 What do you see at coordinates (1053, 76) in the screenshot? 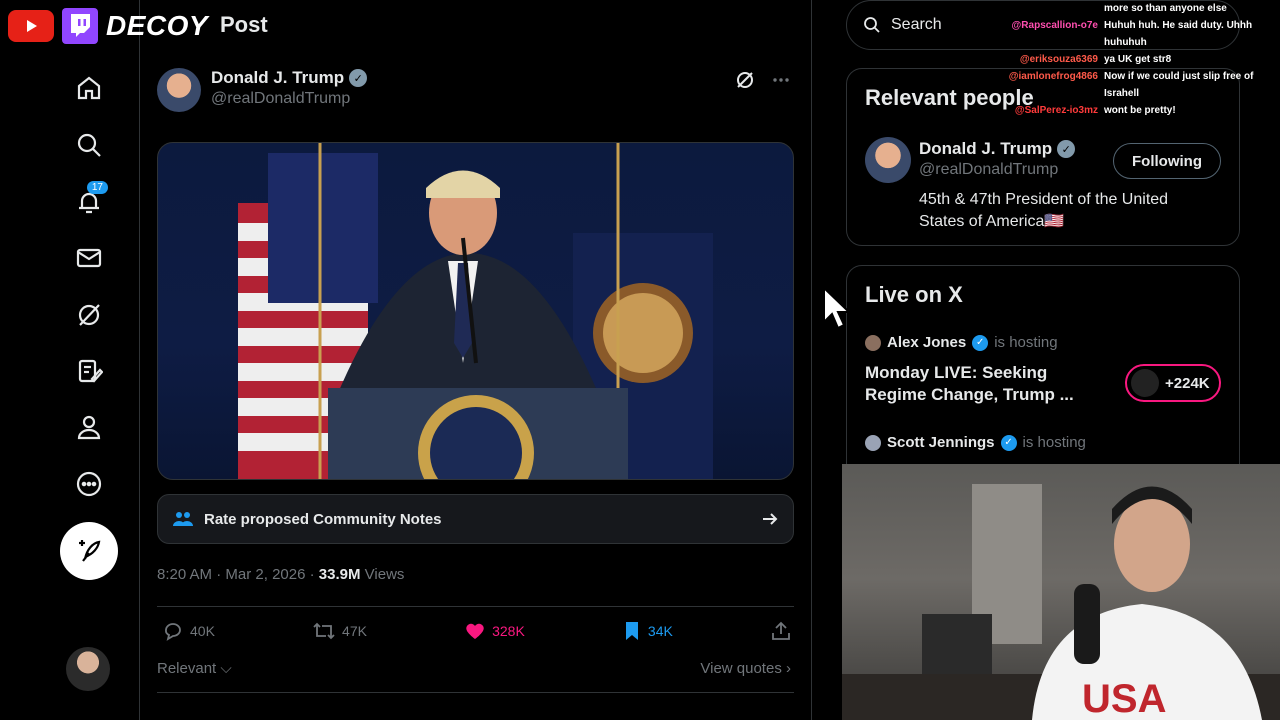
I see `chat-username: @iamlonefrog4866` at bounding box center [1053, 76].